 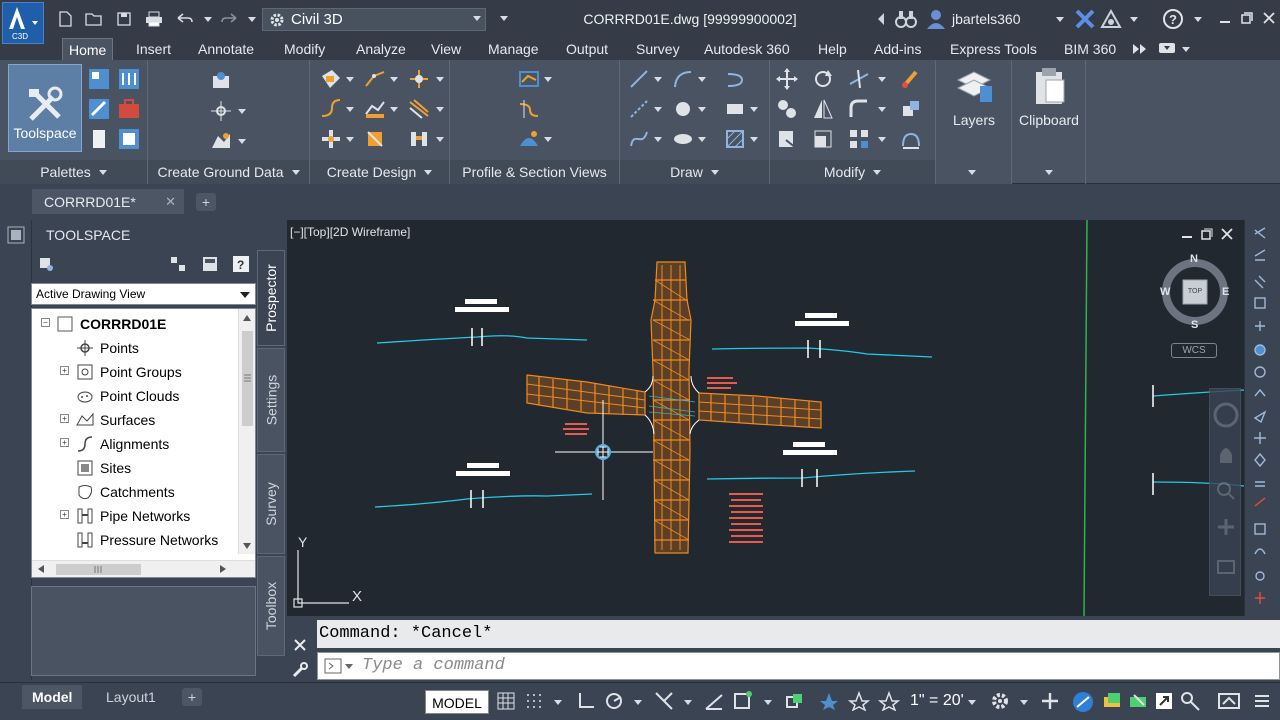 What do you see at coordinates (1229, 702) in the screenshot?
I see `clean-screen-icon` at bounding box center [1229, 702].